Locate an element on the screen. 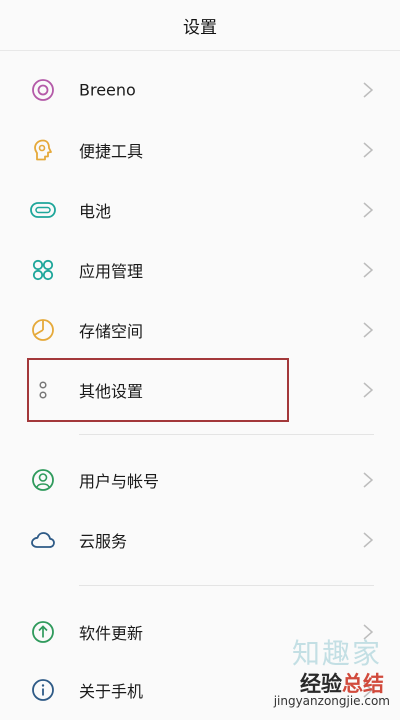 The width and height of the screenshot is (400, 720). settings-item-cloud-service: 云服务 is located at coordinates (200, 540).